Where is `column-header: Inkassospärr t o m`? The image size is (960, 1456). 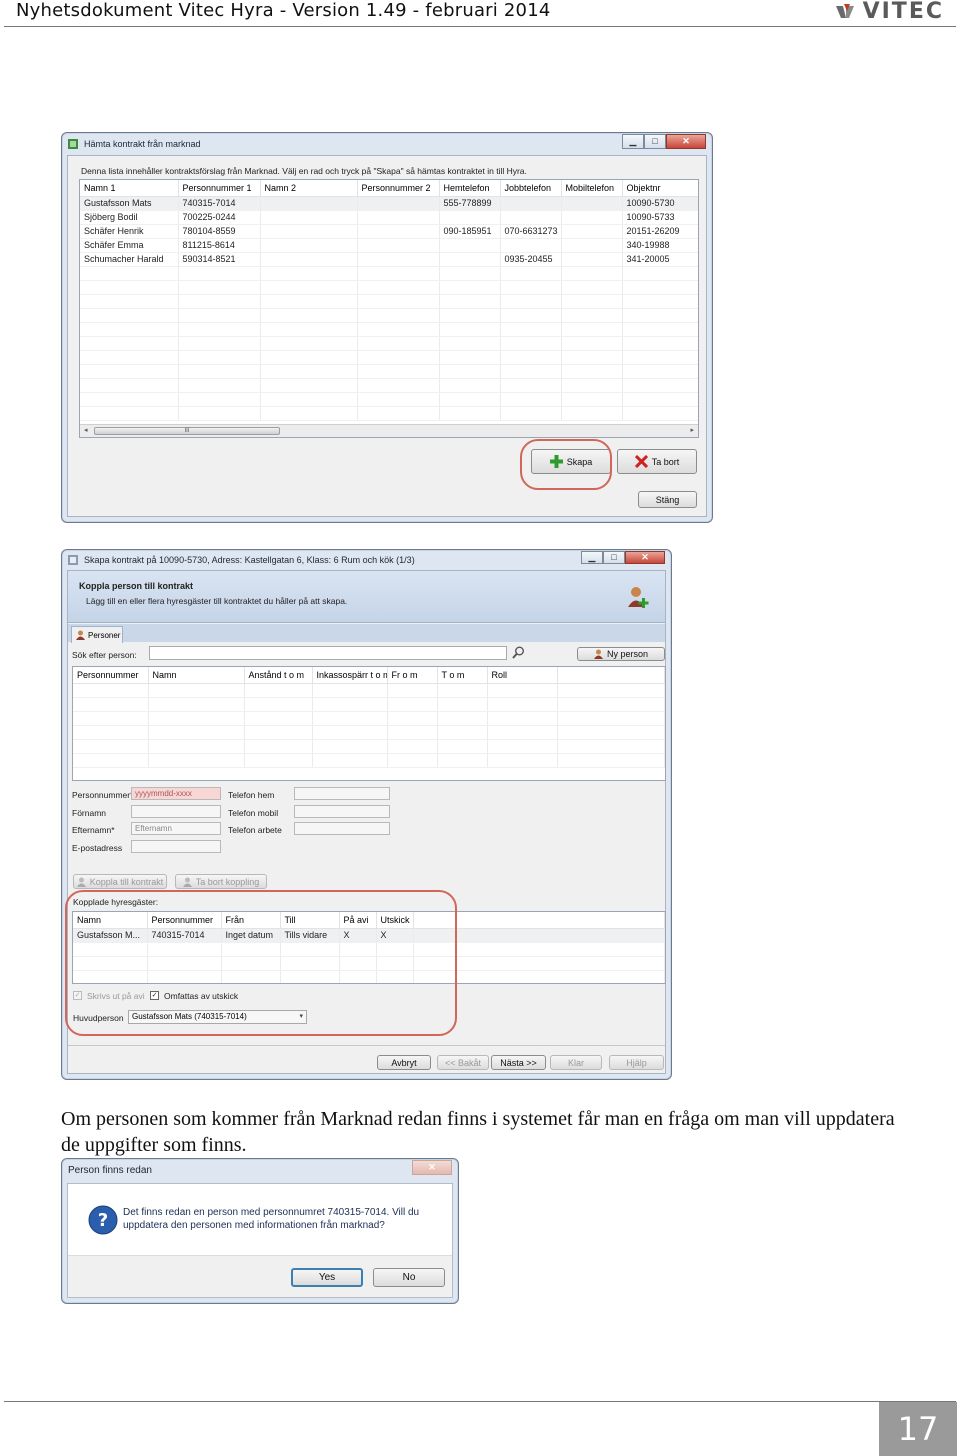
column-header: Inkassospärr t o m is located at coordinates (350, 675).